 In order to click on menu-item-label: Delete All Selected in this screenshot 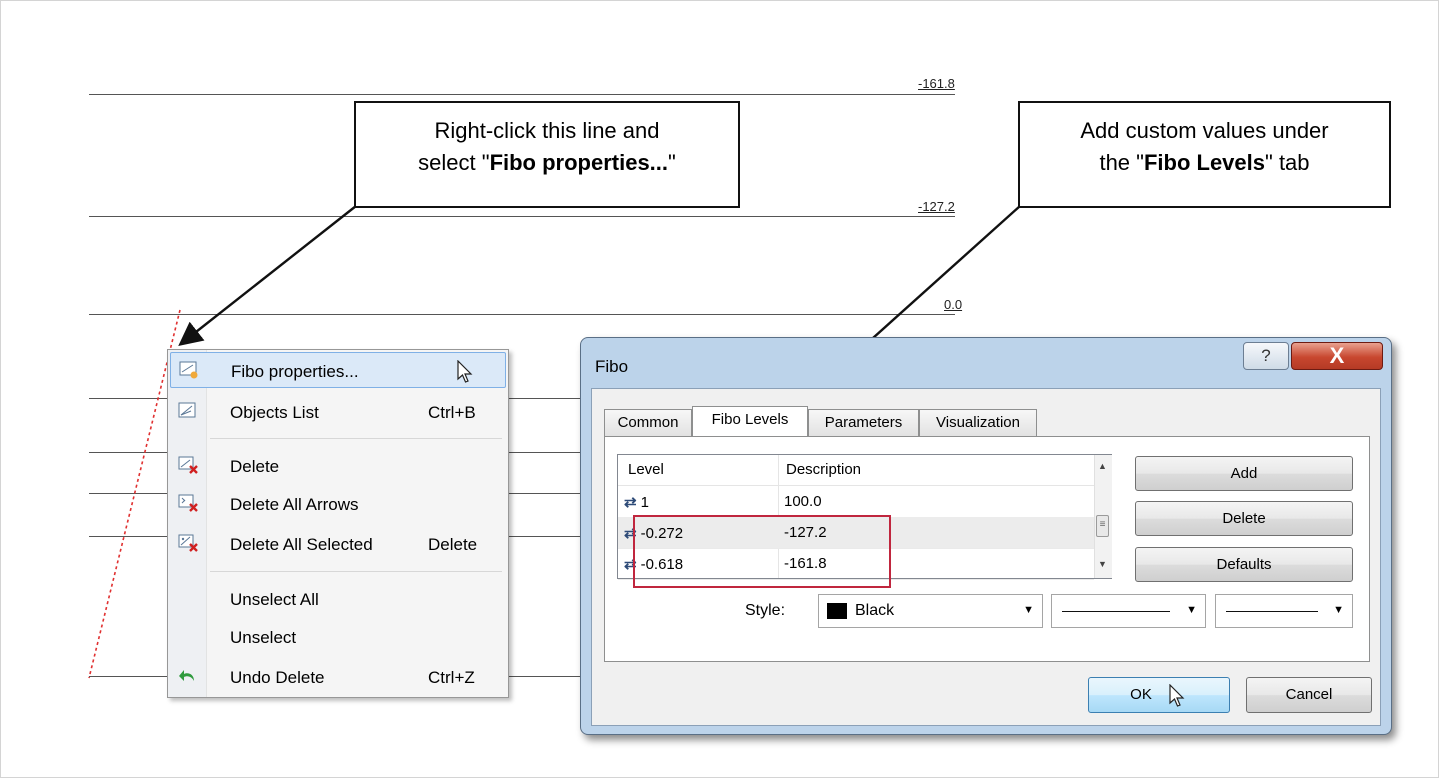, I will do `click(301, 544)`.